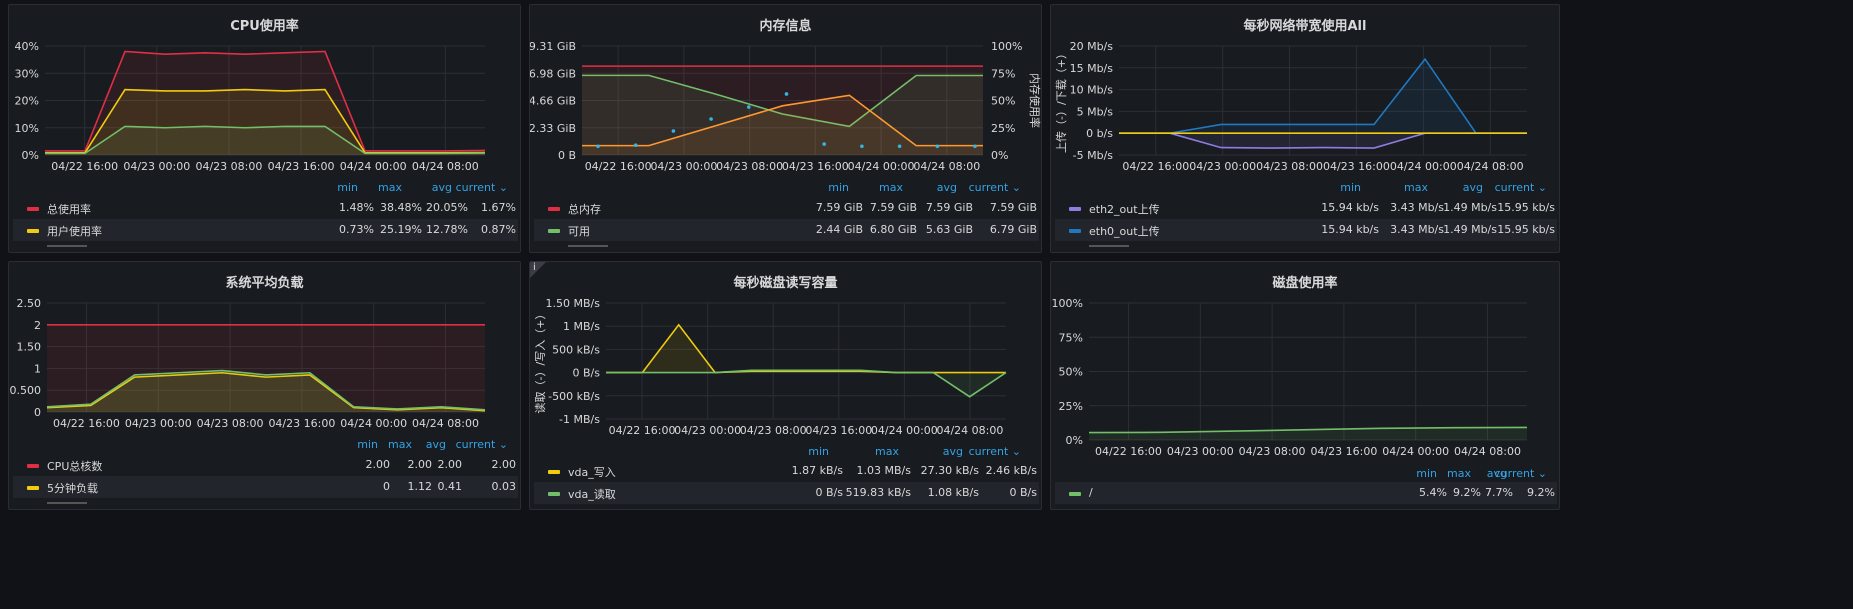 The height and width of the screenshot is (609, 1853). I want to click on legend-value-current: 0 B/s, so click(1023, 492).